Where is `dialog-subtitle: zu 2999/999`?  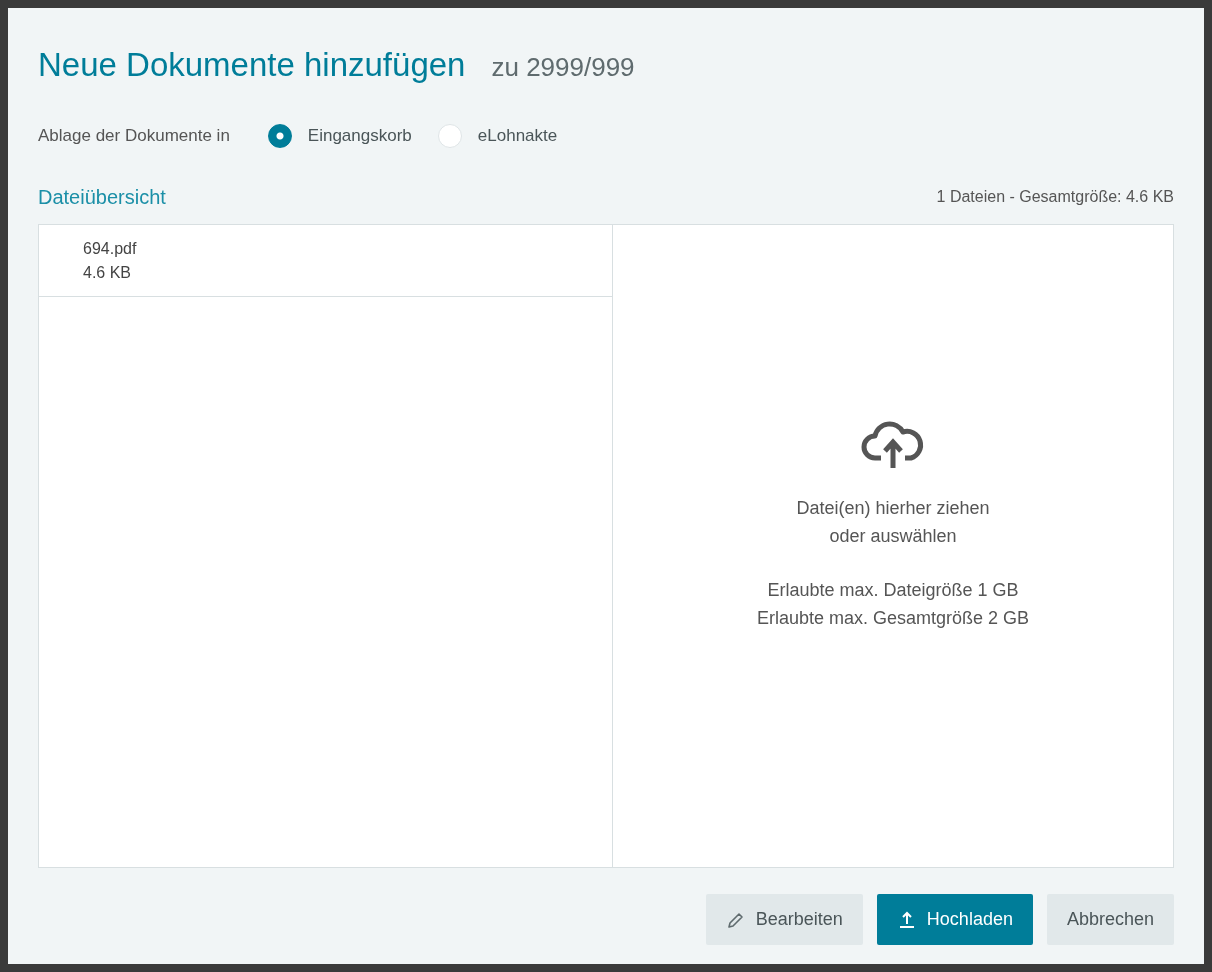
dialog-subtitle: zu 2999/999 is located at coordinates (563, 67).